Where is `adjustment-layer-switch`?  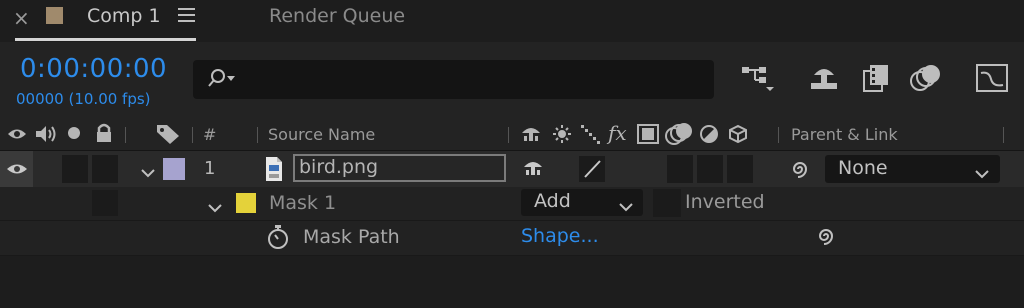
adjustment-layer-switch is located at coordinates (710, 169).